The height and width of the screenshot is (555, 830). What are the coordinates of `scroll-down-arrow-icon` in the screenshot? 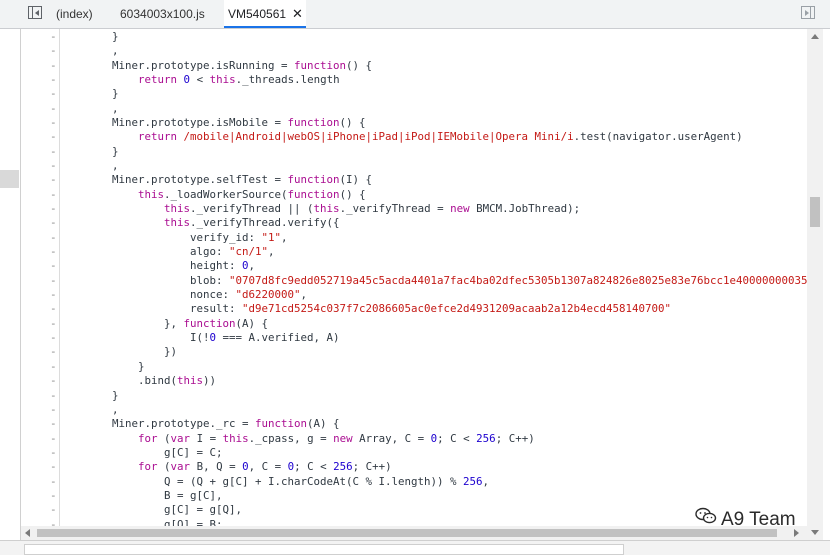 It's located at (815, 532).